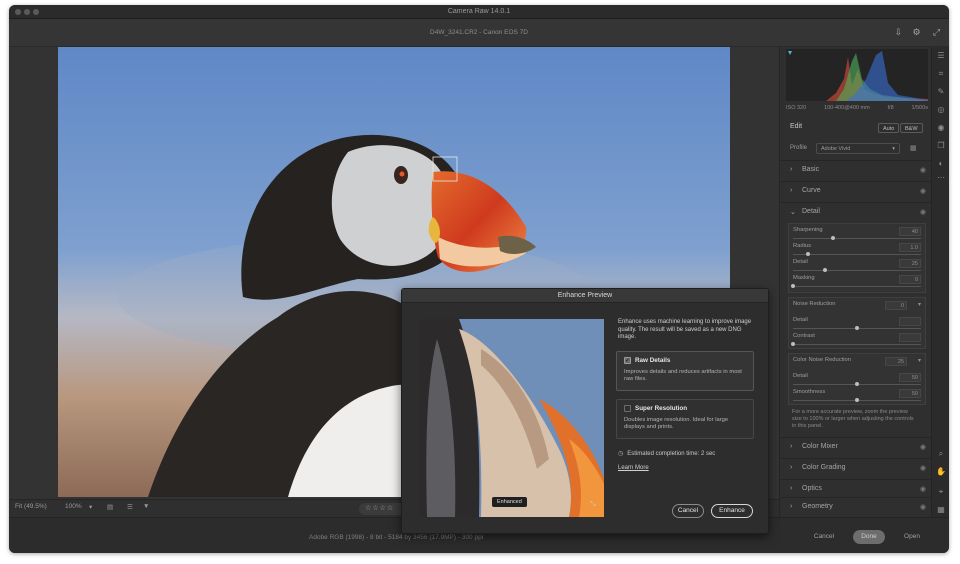  Describe the element at coordinates (856, 286) in the screenshot. I see `masking-track` at that location.